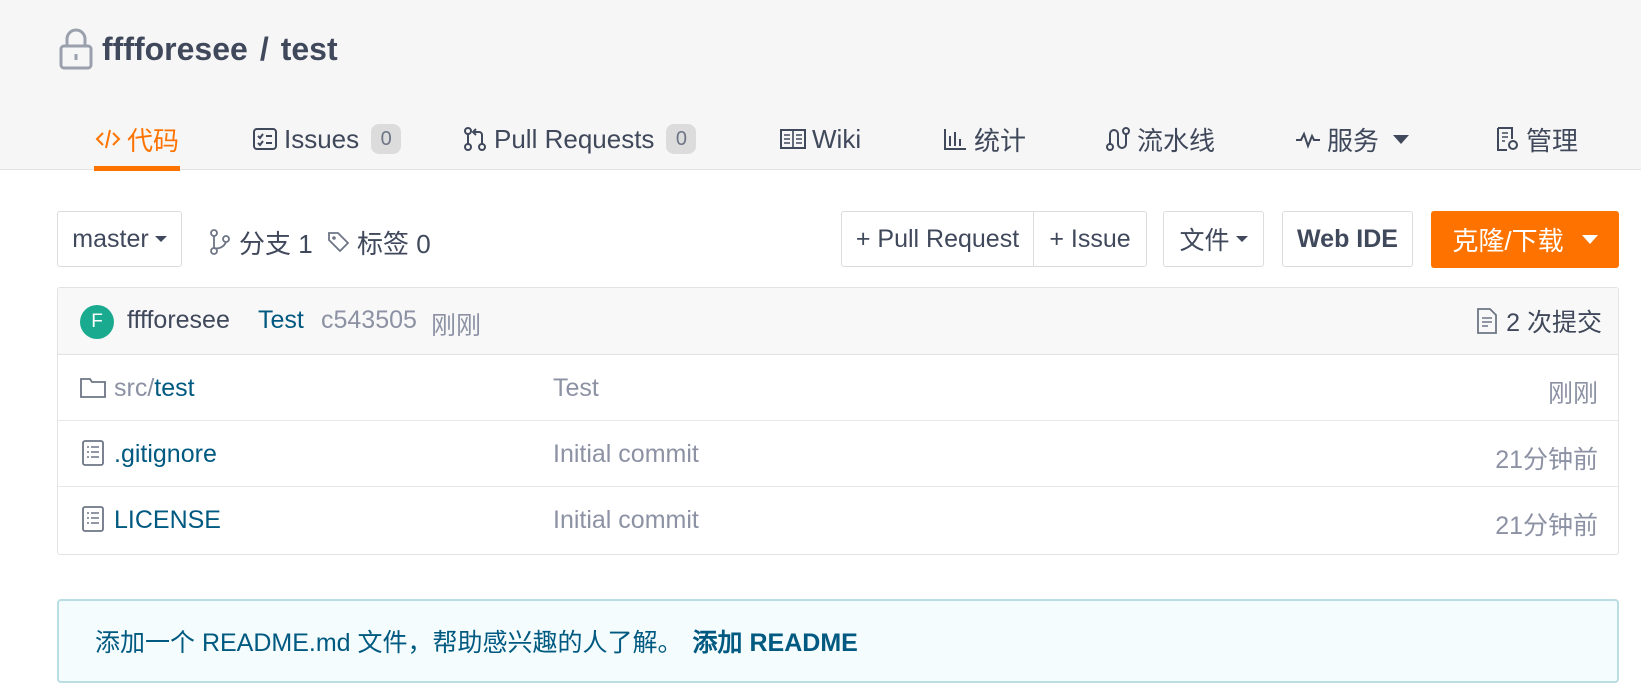 The image size is (1641, 699). Describe the element at coordinates (838, 321) in the screenshot. I see `latest-commit-bar: F fffforesee Test c543505 刚刚 2 次提交` at that location.